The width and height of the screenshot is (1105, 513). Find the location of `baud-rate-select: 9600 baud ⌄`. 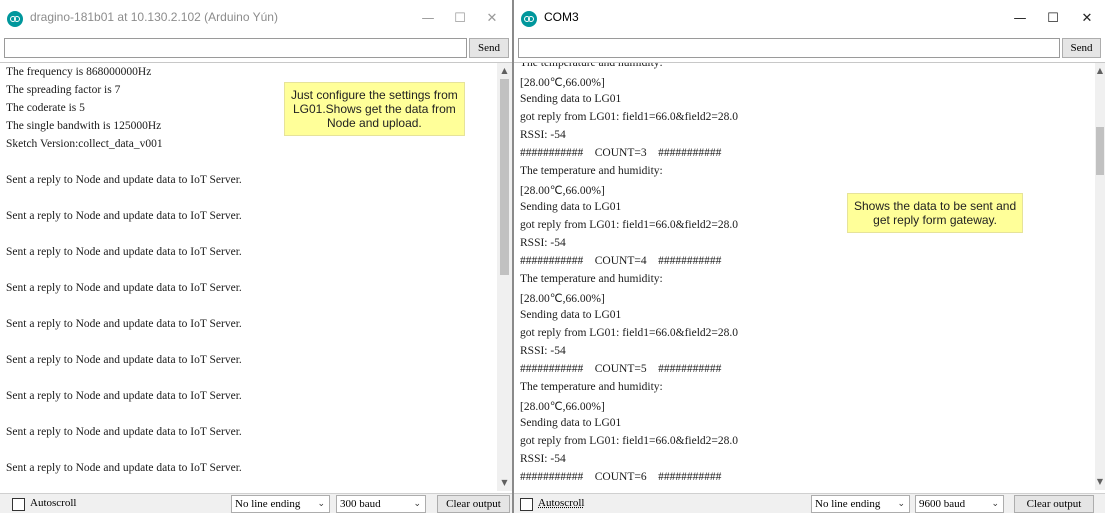

baud-rate-select: 9600 baud ⌄ is located at coordinates (959, 504).